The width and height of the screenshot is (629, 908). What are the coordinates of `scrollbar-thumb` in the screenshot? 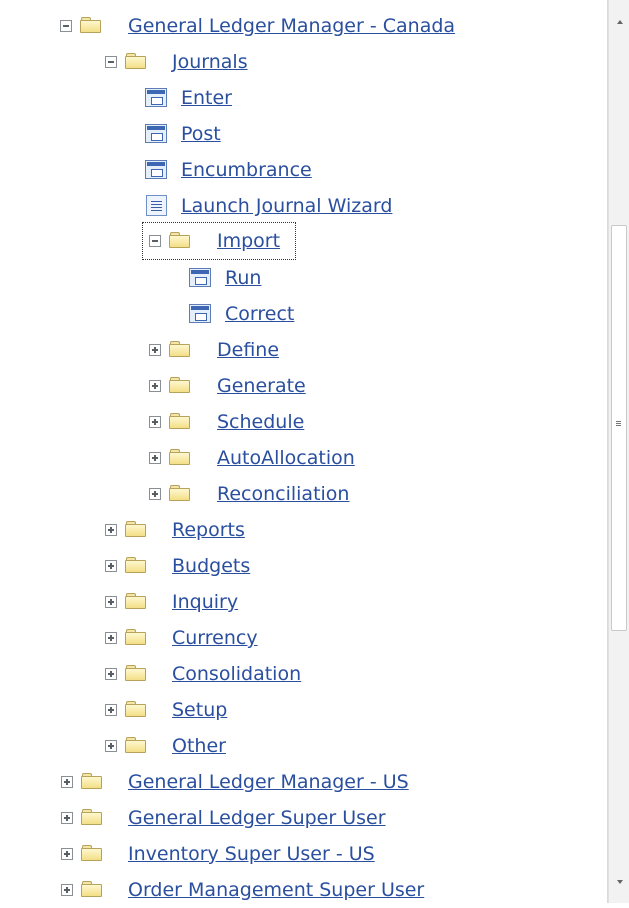 It's located at (619, 428).